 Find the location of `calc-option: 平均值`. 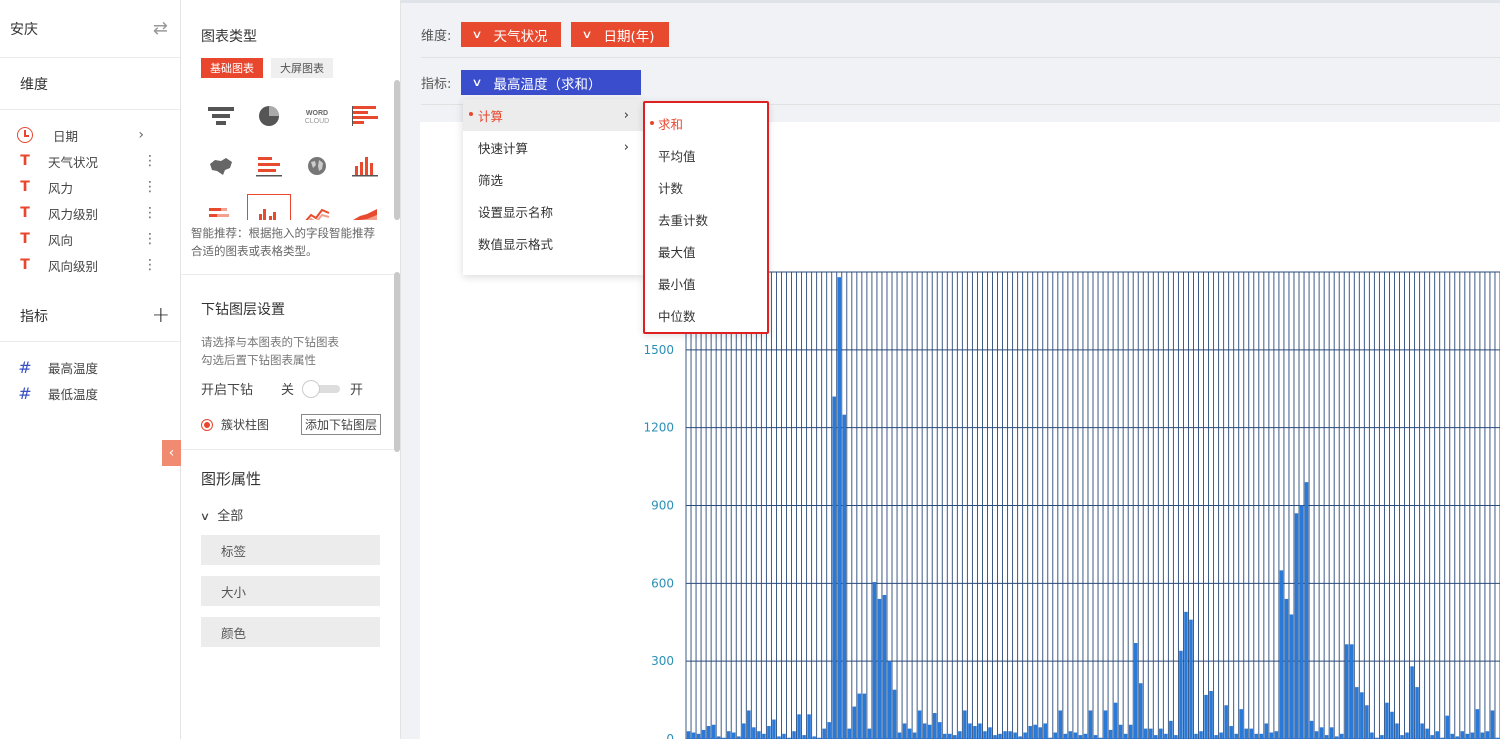

calc-option: 平均值 is located at coordinates (706, 155).